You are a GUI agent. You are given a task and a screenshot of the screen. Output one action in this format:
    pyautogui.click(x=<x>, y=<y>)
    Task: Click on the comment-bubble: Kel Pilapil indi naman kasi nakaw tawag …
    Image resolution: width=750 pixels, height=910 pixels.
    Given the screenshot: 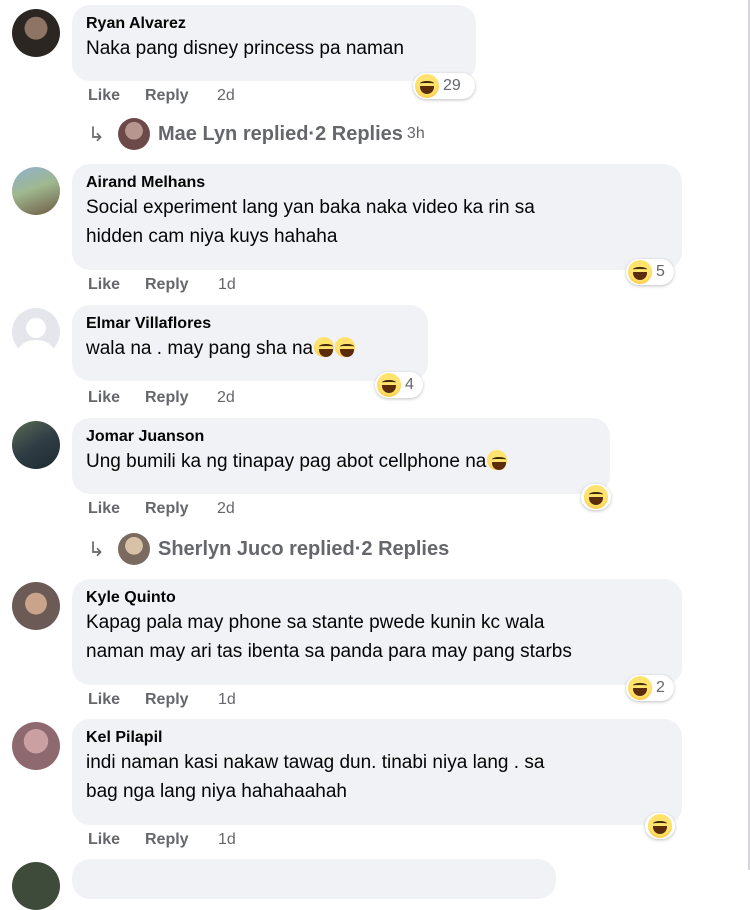 What is the action you would take?
    pyautogui.click(x=377, y=772)
    